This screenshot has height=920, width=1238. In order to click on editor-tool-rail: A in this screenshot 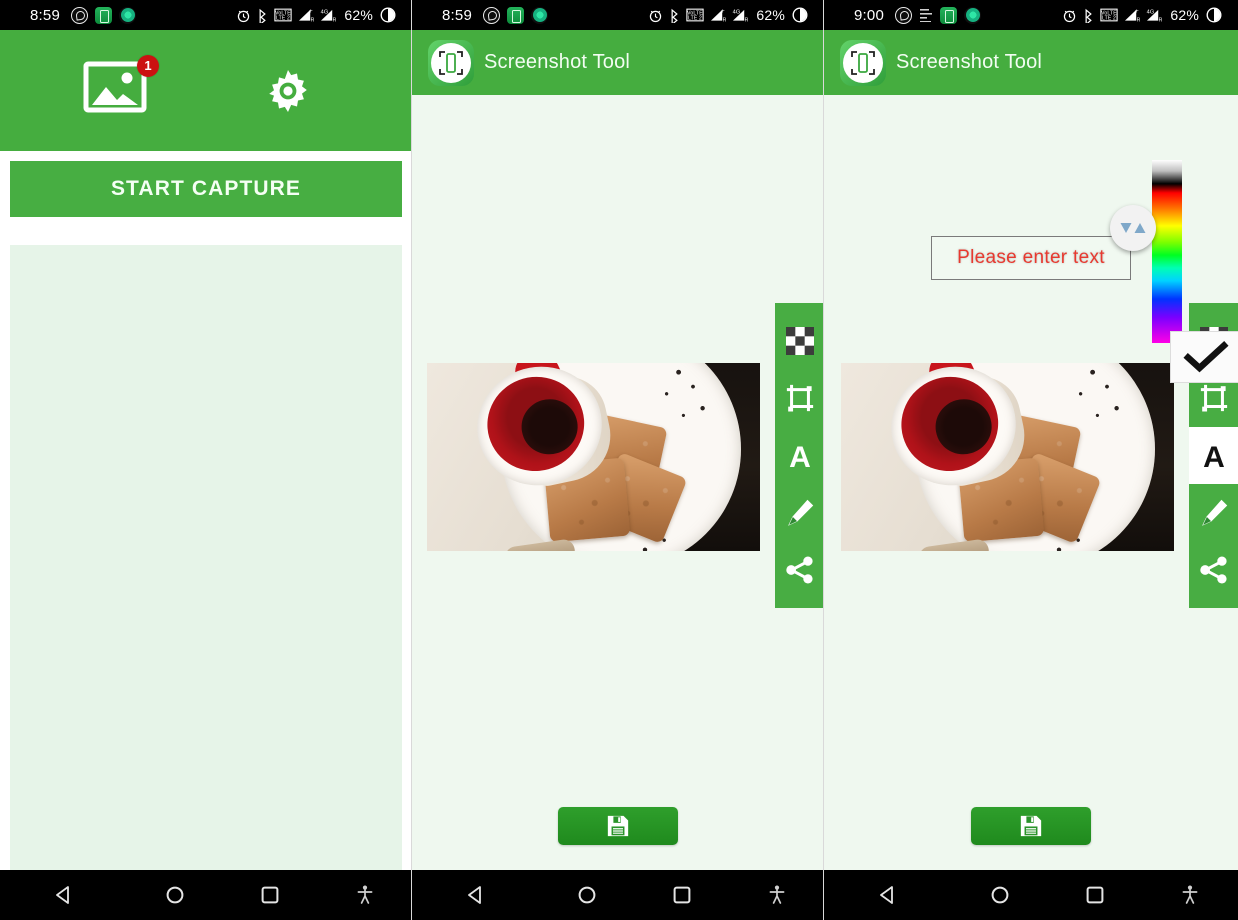, I will do `click(799, 455)`.